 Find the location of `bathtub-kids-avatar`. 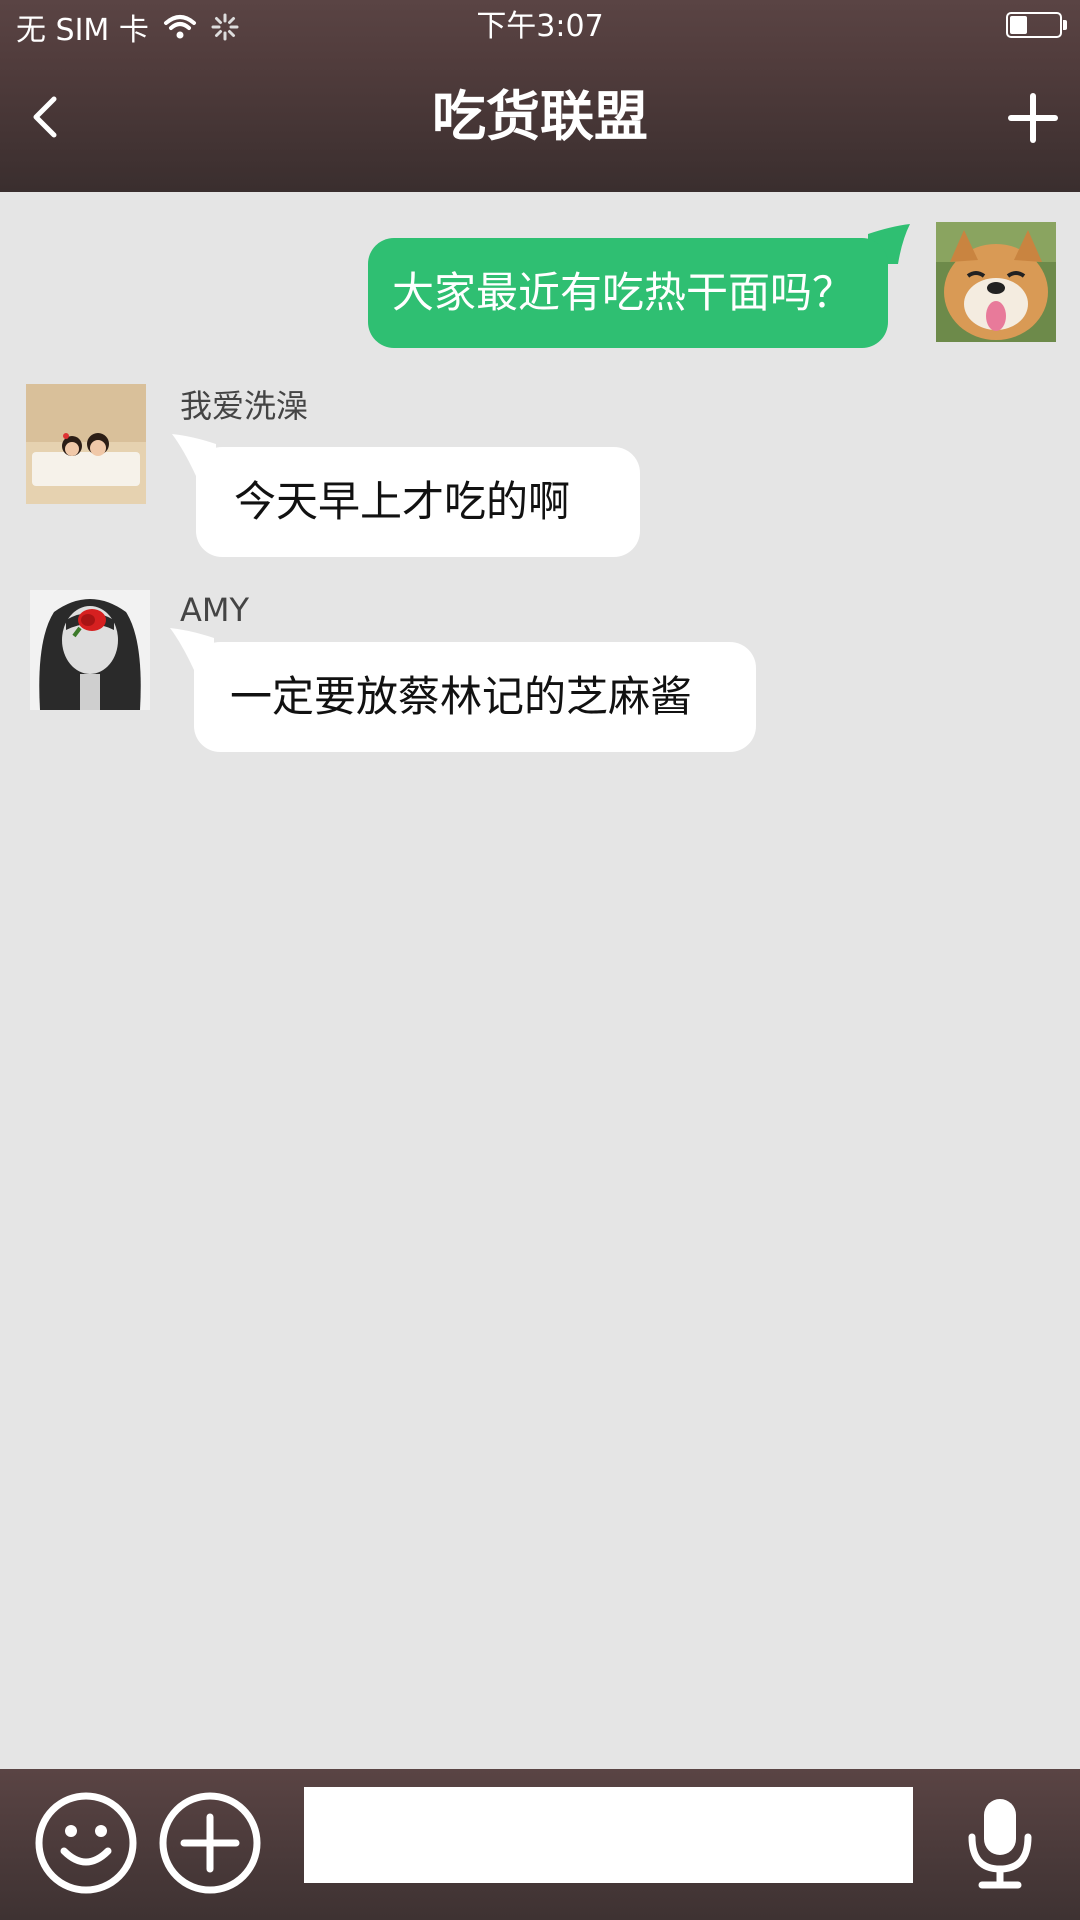

bathtub-kids-avatar is located at coordinates (86, 444).